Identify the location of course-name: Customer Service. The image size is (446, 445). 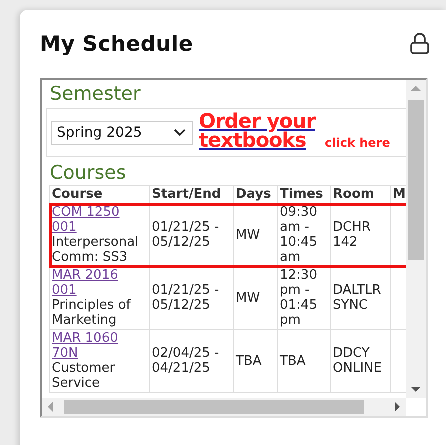
(84, 376).